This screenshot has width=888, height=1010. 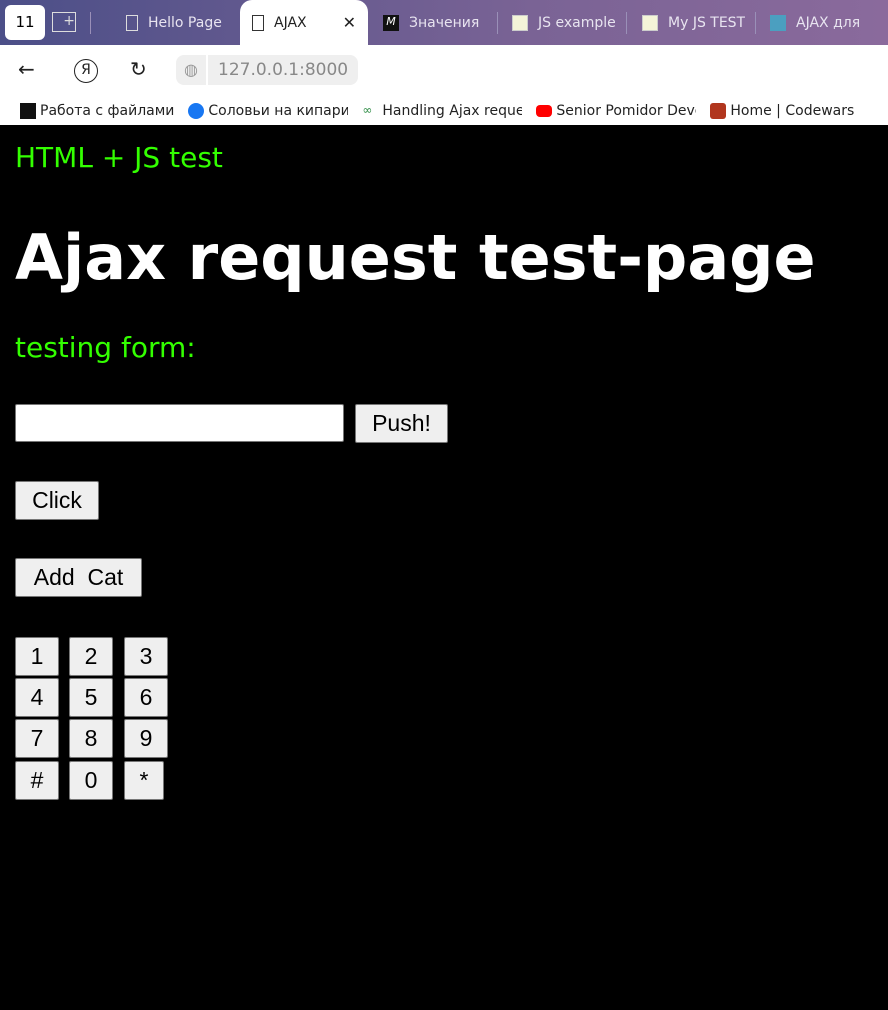 What do you see at coordinates (191, 70) in the screenshot?
I see `globe-icon: ◍` at bounding box center [191, 70].